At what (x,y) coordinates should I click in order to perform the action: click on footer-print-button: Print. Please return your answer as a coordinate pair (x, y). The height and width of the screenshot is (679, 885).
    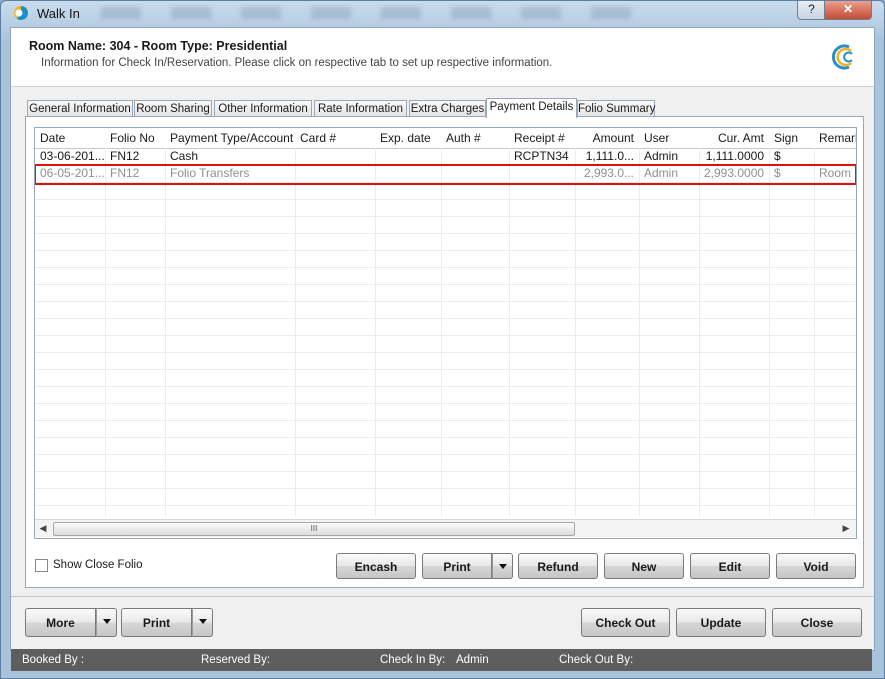
    Looking at the image, I should click on (156, 622).